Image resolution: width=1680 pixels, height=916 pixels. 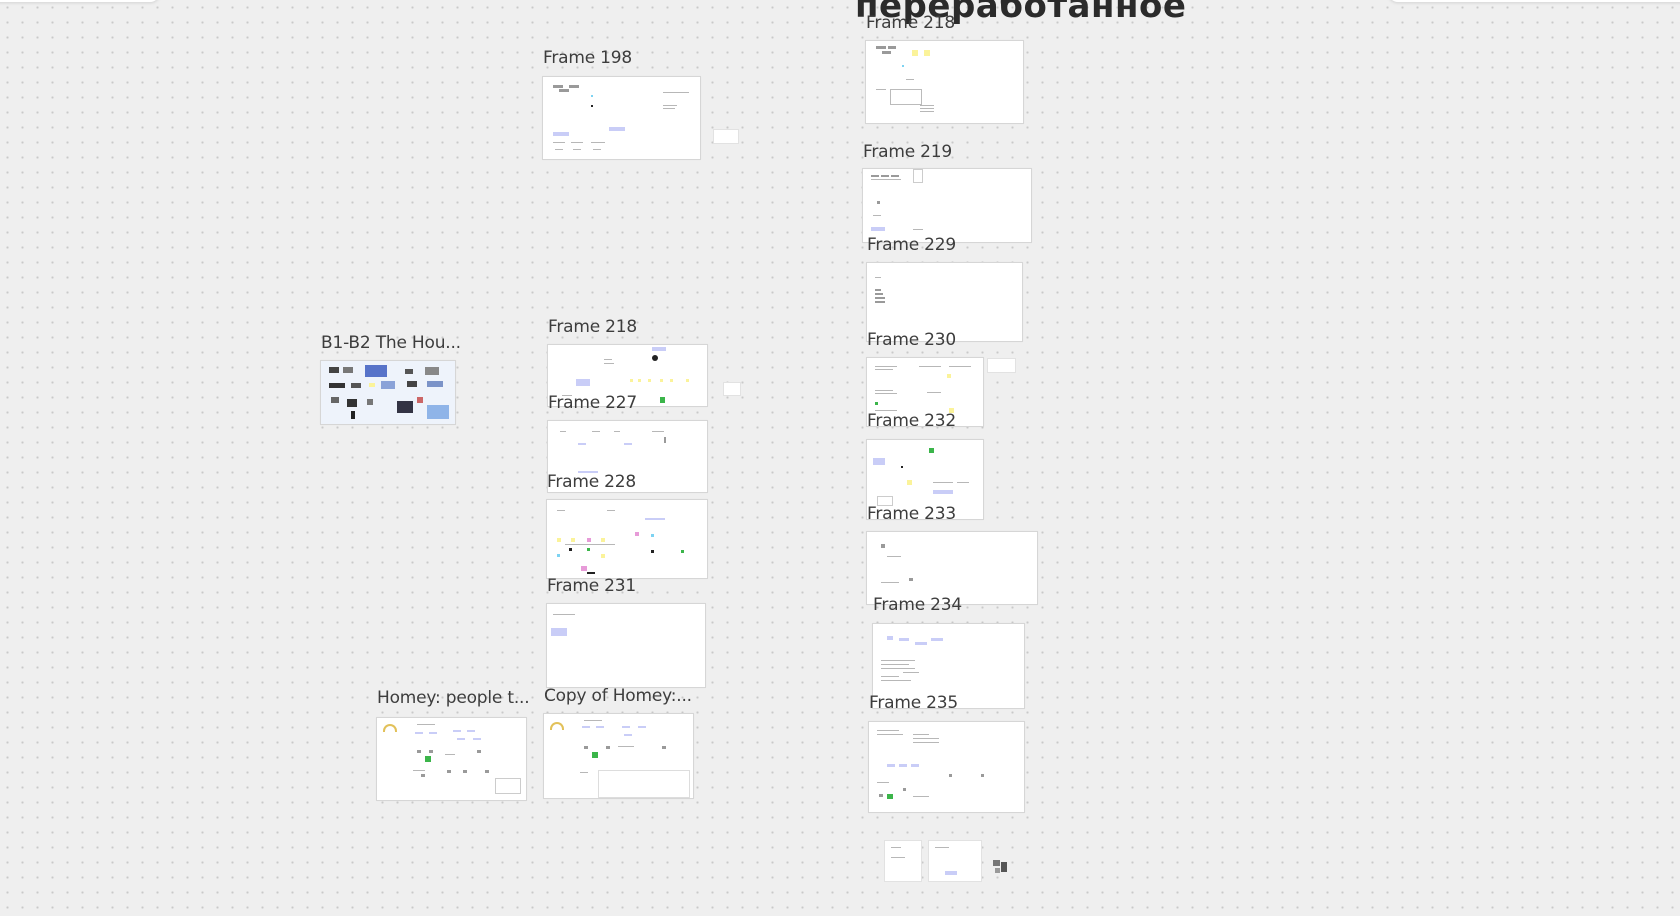 What do you see at coordinates (907, 152) in the screenshot?
I see `frame-label-219: Frame 219` at bounding box center [907, 152].